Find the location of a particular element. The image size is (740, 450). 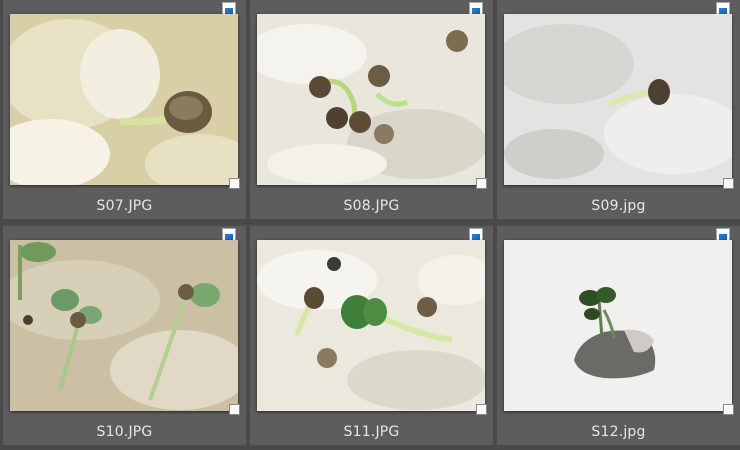

thumbnail-filename: S12.jpg is located at coordinates (618, 432).